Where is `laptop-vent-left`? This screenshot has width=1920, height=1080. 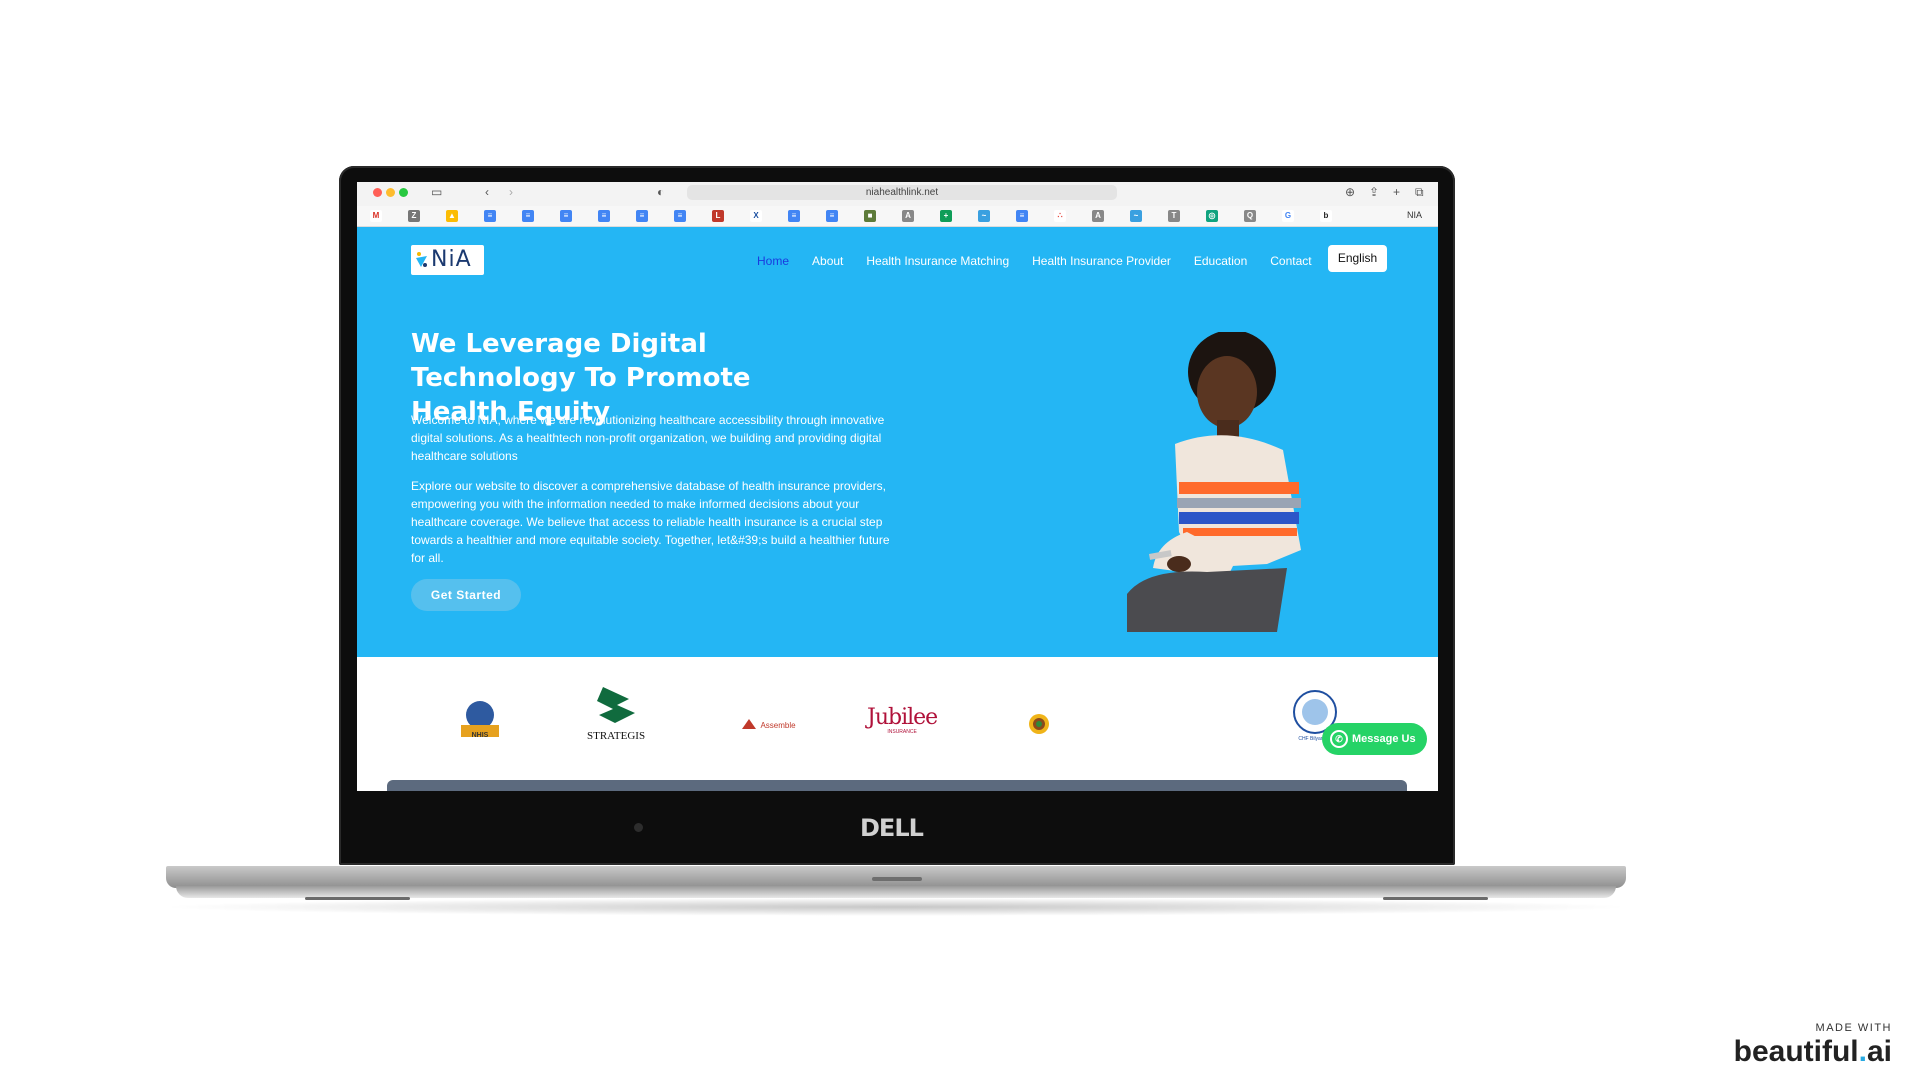
laptop-vent-left is located at coordinates (357, 898).